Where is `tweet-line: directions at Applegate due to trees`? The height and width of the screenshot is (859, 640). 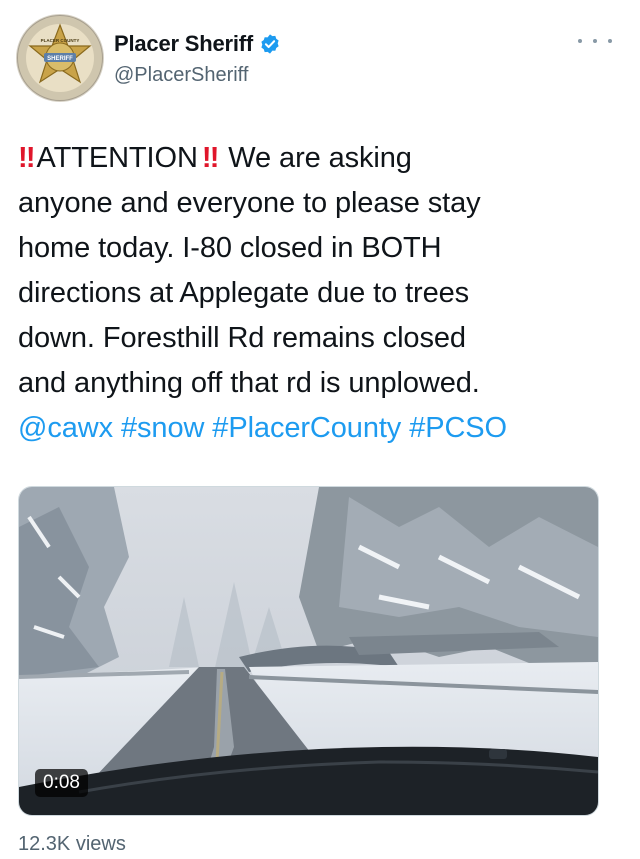 tweet-line: directions at Applegate due to trees is located at coordinates (244, 293).